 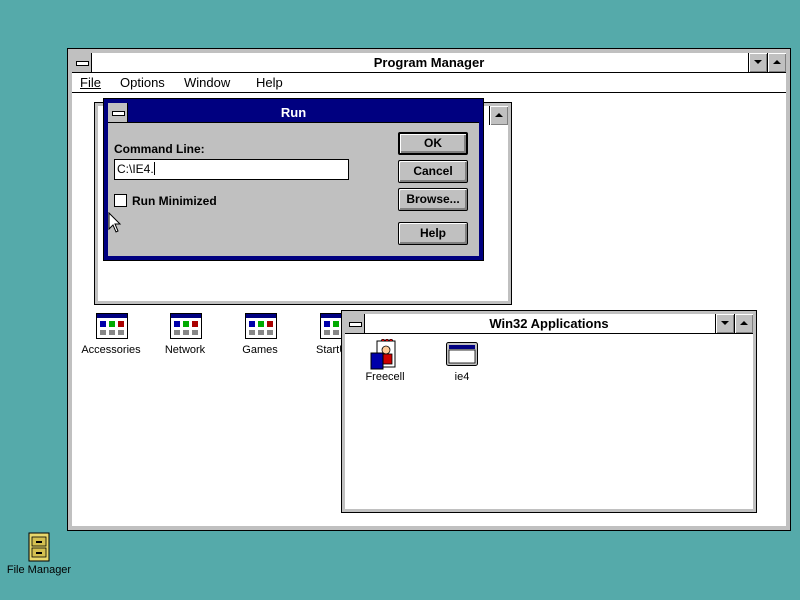 I want to click on file-cabinet-icon, so click(x=39, y=547).